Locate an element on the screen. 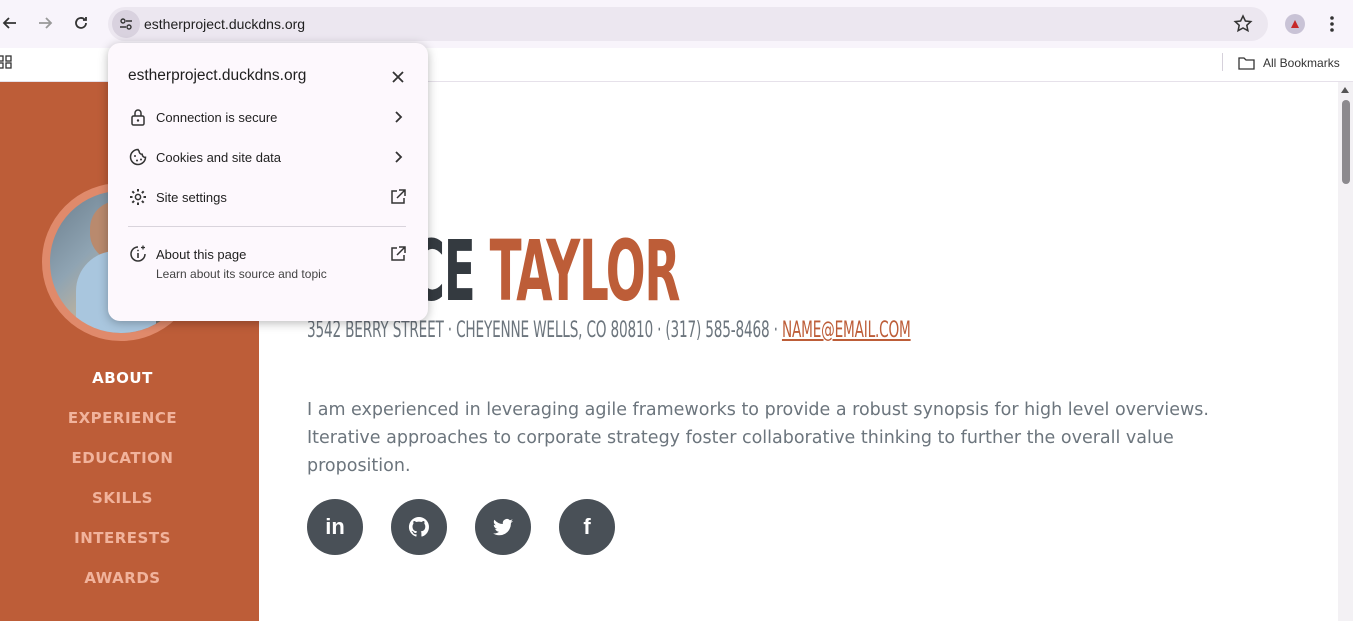 Image resolution: width=1353 pixels, height=621 pixels. connection-secure-label: Connection is secure is located at coordinates (217, 117).